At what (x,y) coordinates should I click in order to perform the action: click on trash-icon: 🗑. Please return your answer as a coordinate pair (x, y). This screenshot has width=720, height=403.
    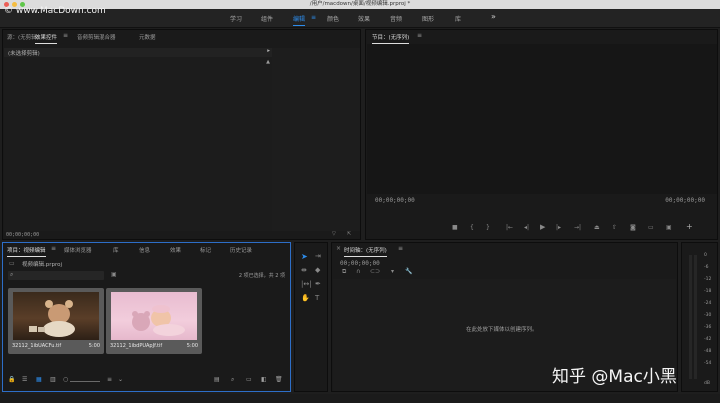
    Looking at the image, I should click on (279, 380).